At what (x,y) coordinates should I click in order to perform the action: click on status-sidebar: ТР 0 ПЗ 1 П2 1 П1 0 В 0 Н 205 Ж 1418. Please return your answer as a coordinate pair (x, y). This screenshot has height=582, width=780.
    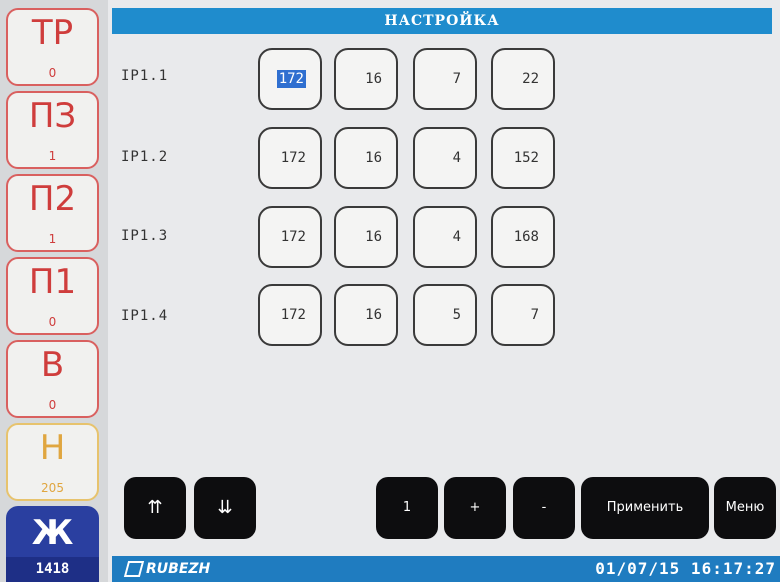
    Looking at the image, I should click on (54, 291).